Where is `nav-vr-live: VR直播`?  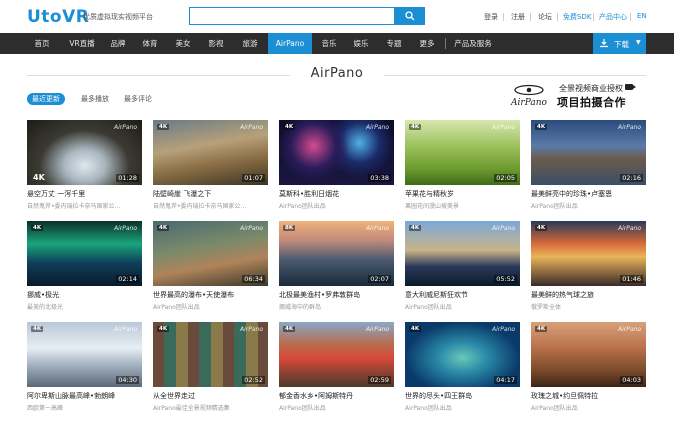
nav-vr-live: VR直播 is located at coordinates (82, 43).